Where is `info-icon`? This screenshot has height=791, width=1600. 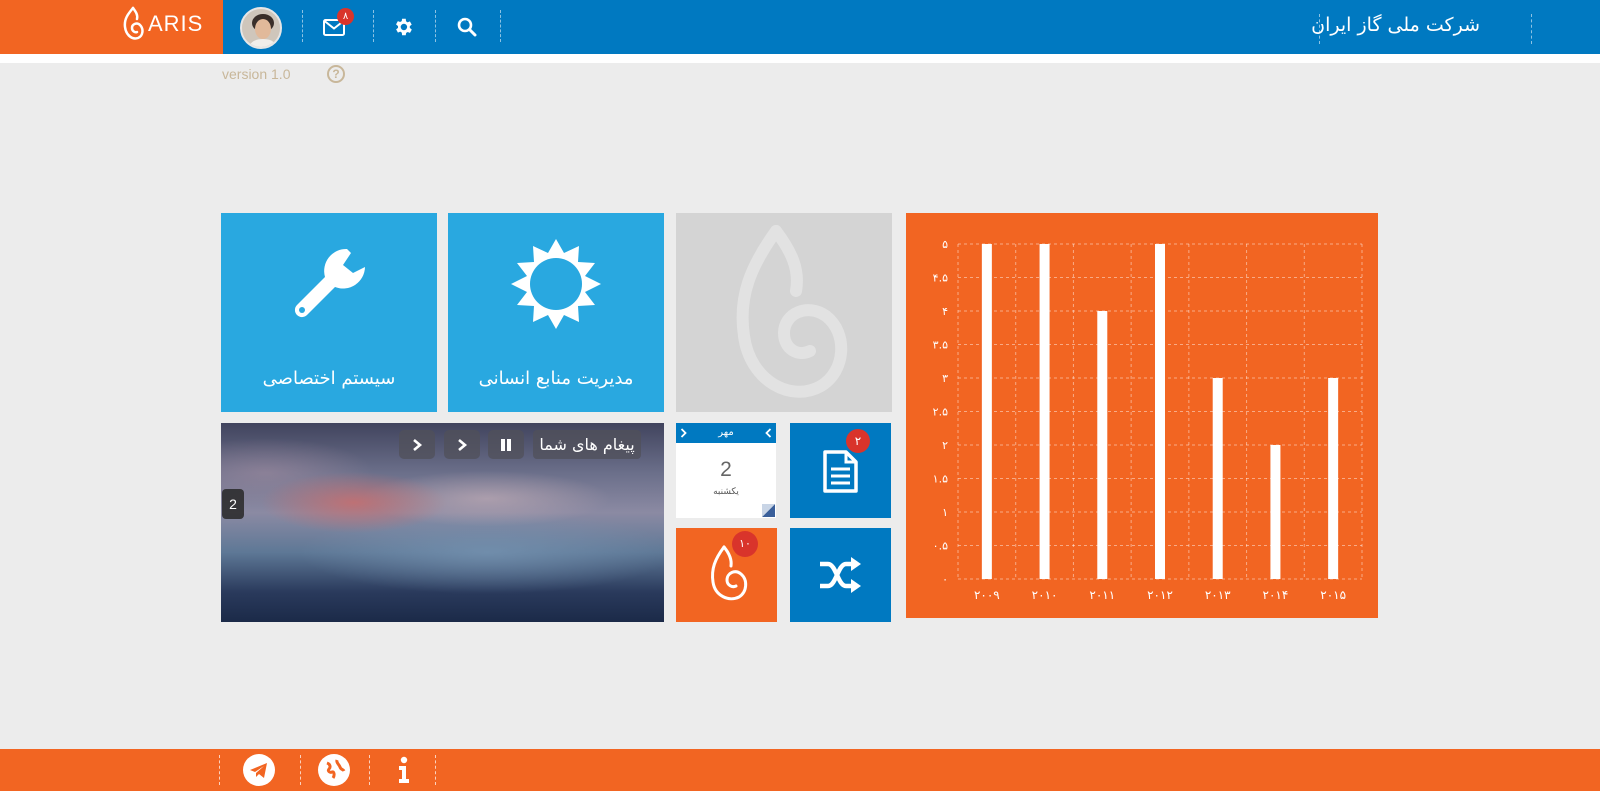
info-icon is located at coordinates (404, 769).